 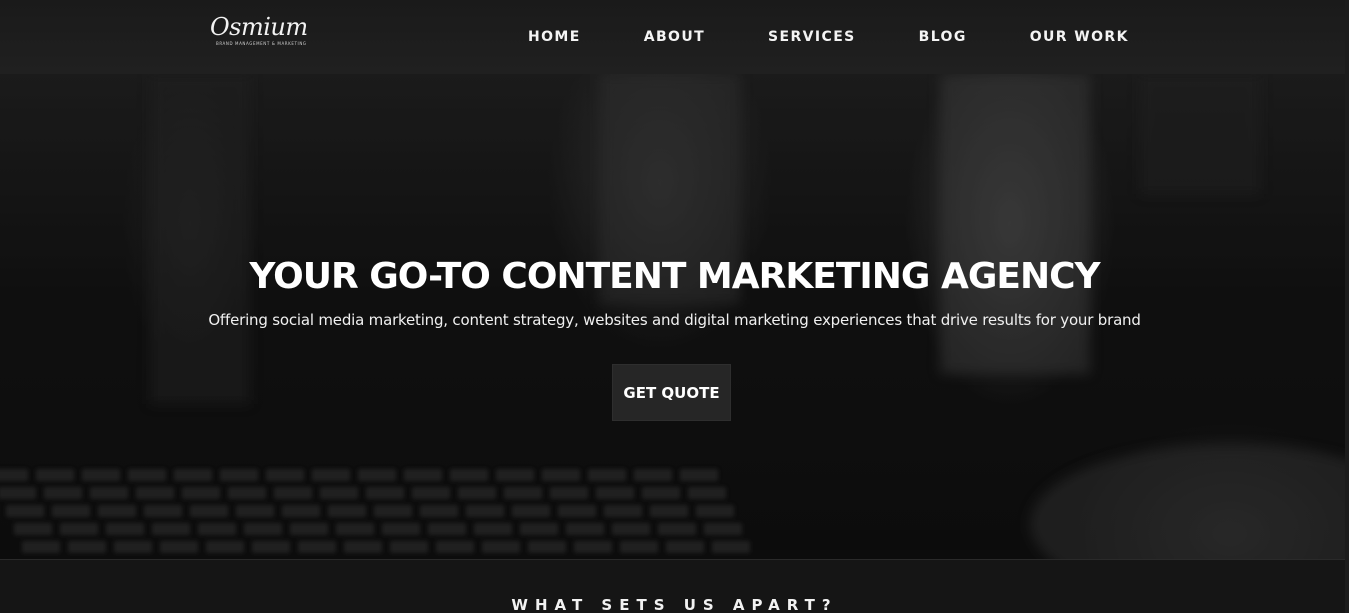 What do you see at coordinates (259, 27) in the screenshot?
I see `logo-wordmark: Osmium` at bounding box center [259, 27].